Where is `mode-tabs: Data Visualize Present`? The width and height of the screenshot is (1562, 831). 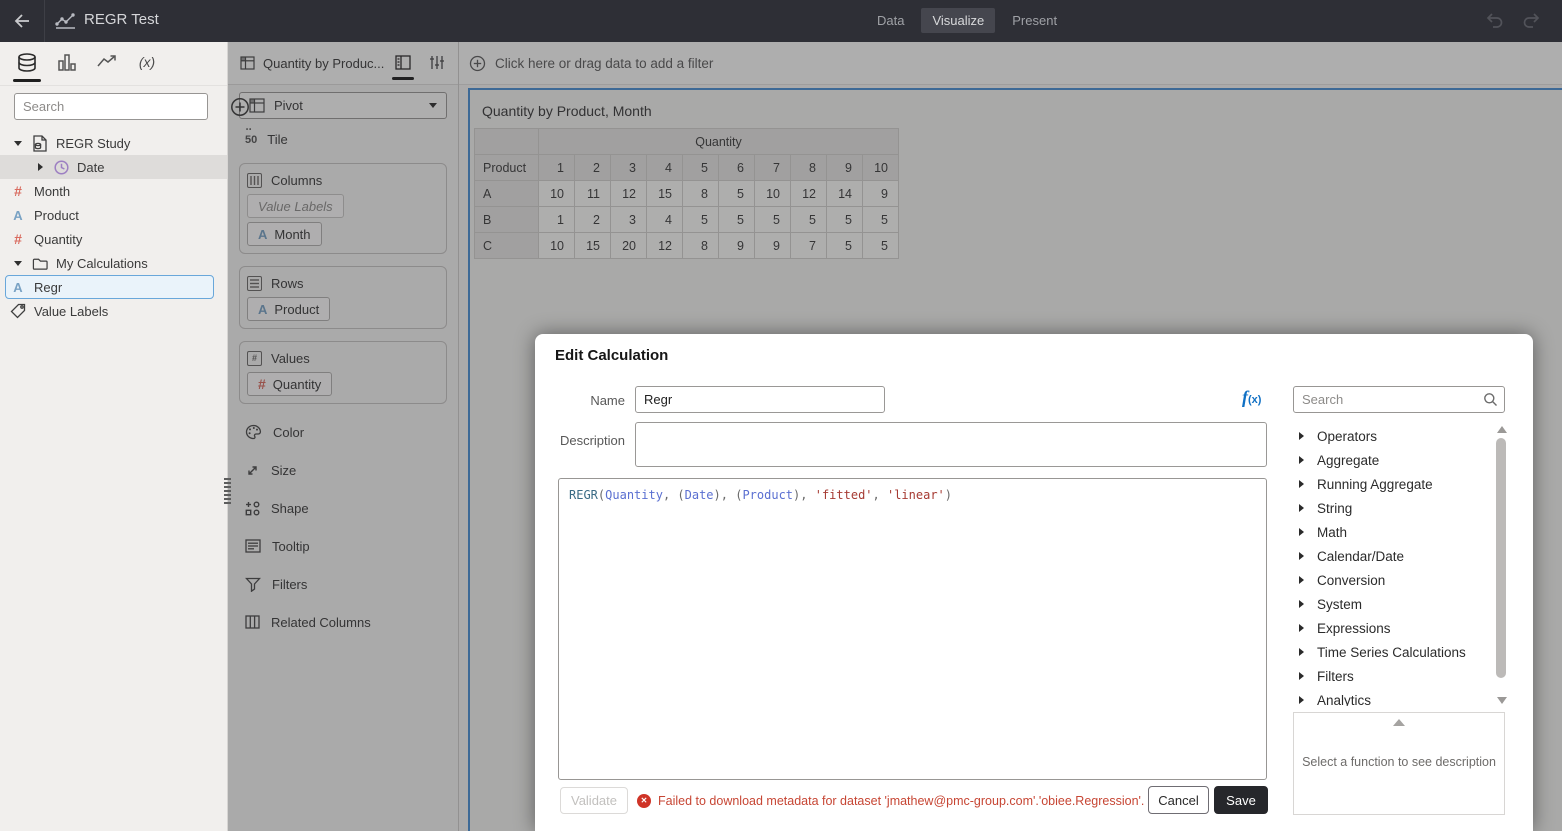 mode-tabs: Data Visualize Present is located at coordinates (967, 20).